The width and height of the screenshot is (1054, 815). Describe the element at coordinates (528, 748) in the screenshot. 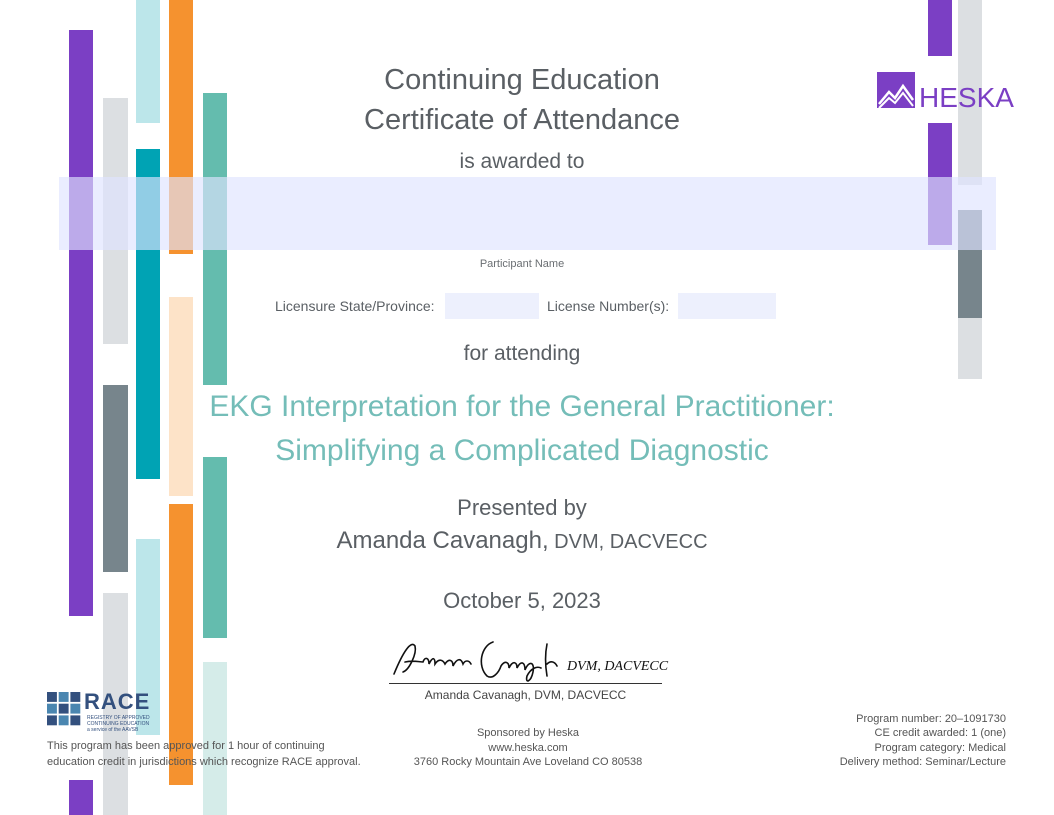

I see `sponsor-website: www.heska.com` at that location.